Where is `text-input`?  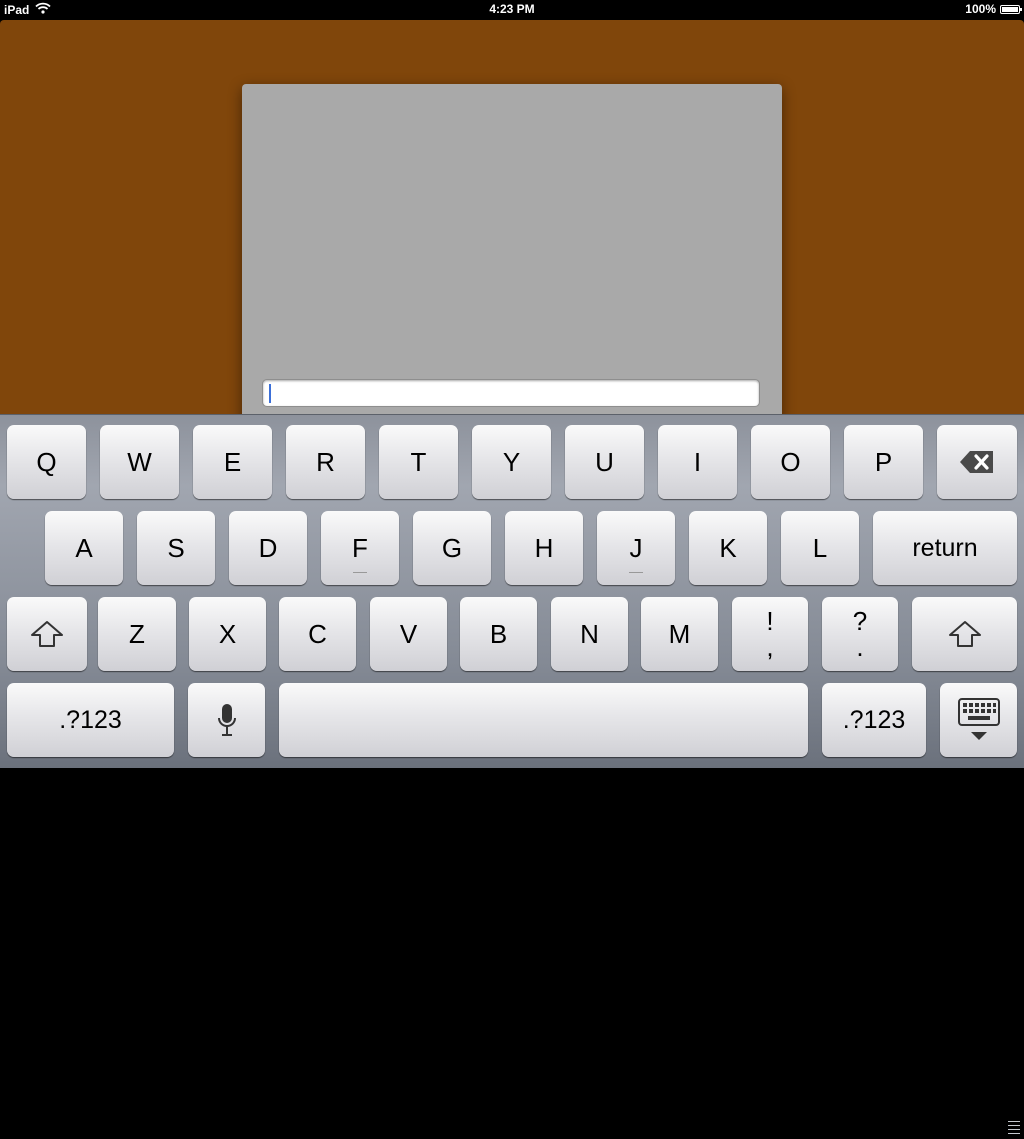
text-input is located at coordinates (511, 393).